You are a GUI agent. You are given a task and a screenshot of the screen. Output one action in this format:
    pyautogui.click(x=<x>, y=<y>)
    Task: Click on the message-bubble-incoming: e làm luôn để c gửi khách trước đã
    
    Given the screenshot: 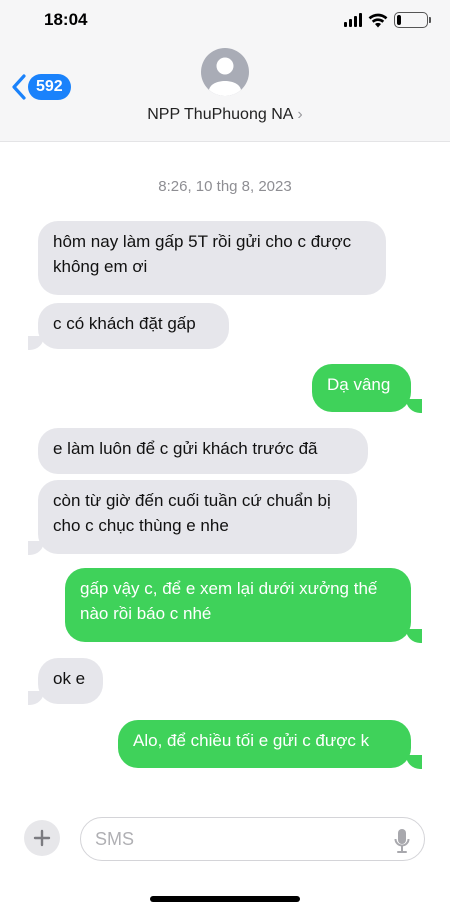 What is the action you would take?
    pyautogui.click(x=203, y=451)
    